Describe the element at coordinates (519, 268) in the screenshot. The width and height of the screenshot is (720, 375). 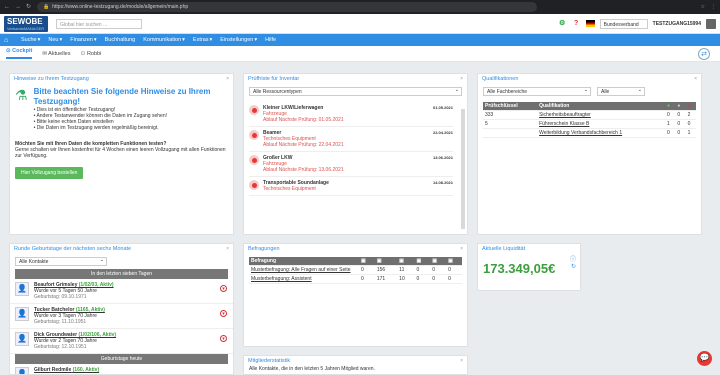
I see `liquidity-value: 173.349,05€` at that location.